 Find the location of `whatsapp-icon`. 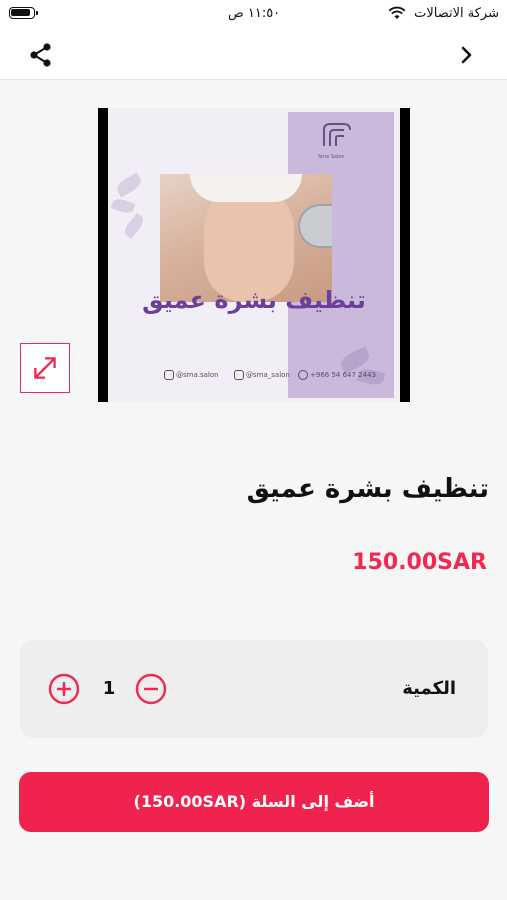

whatsapp-icon is located at coordinates (303, 375).